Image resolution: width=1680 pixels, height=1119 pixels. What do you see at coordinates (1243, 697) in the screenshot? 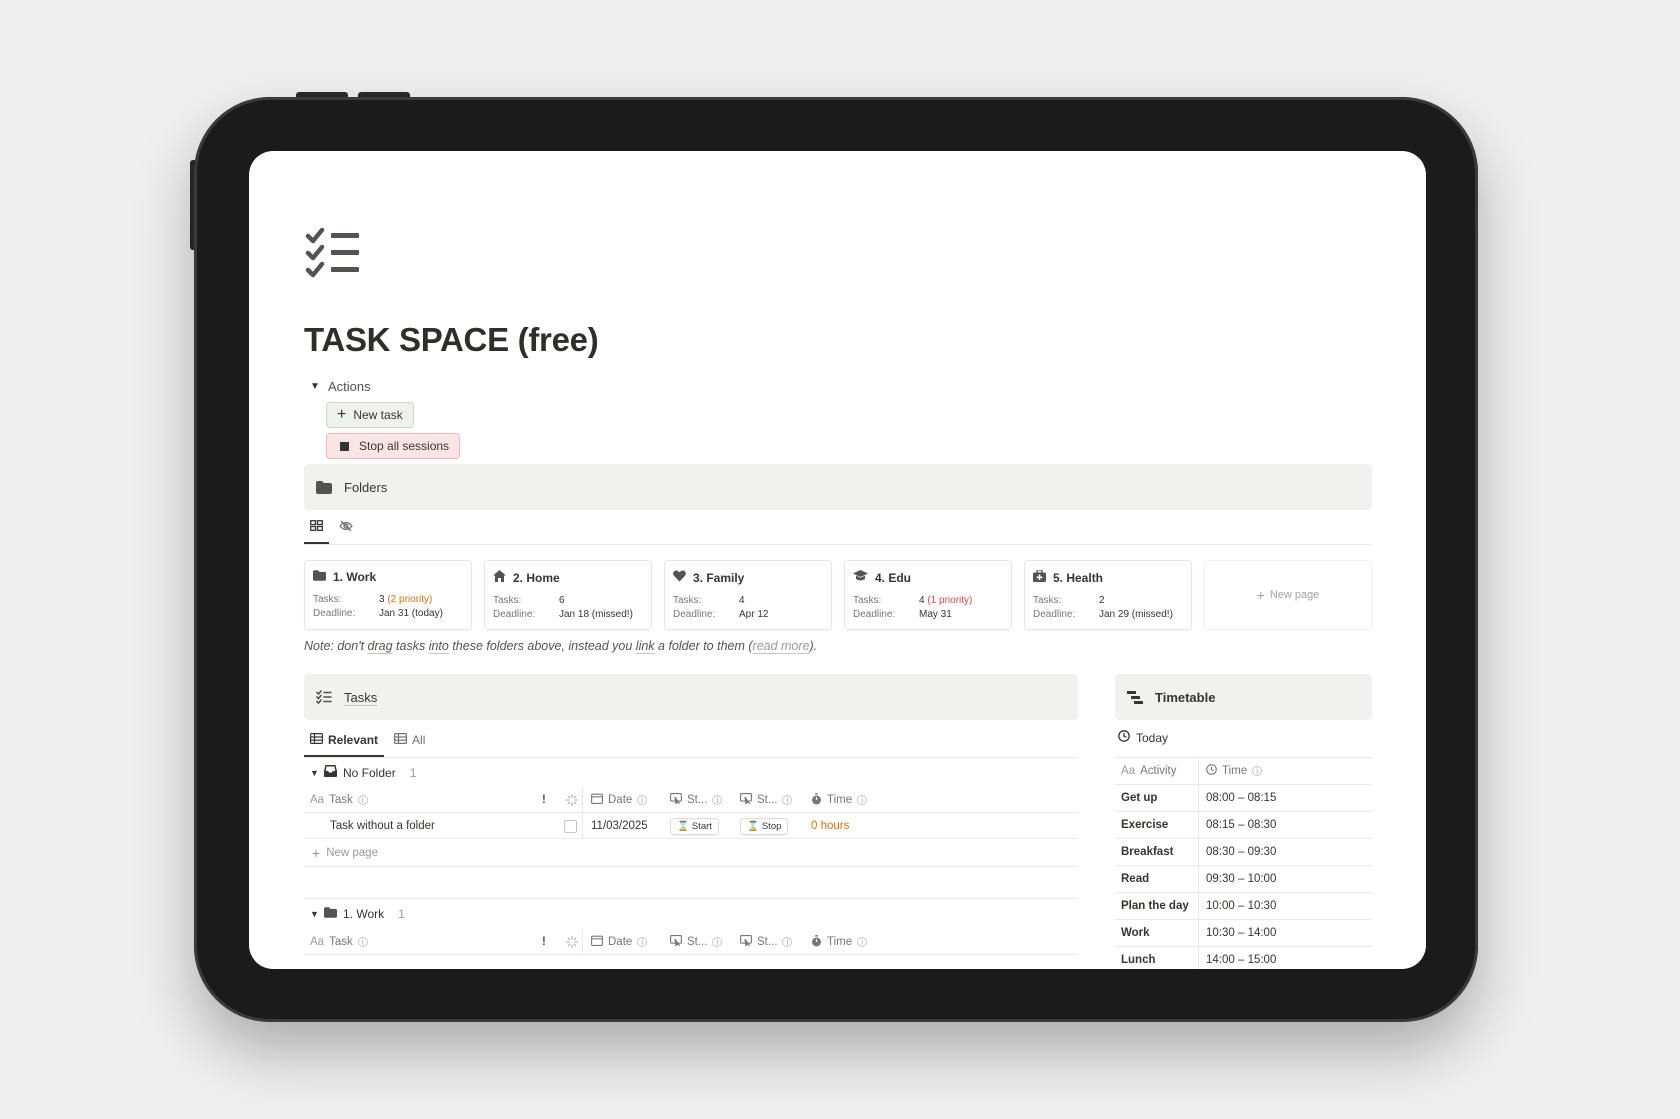
I see `timetable-callout: Timetable` at bounding box center [1243, 697].